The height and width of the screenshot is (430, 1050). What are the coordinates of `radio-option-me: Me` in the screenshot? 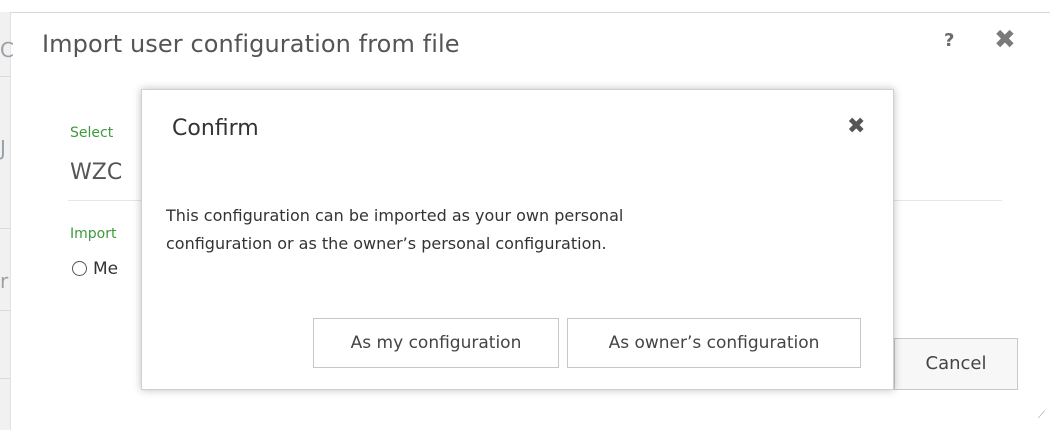 It's located at (95, 269).